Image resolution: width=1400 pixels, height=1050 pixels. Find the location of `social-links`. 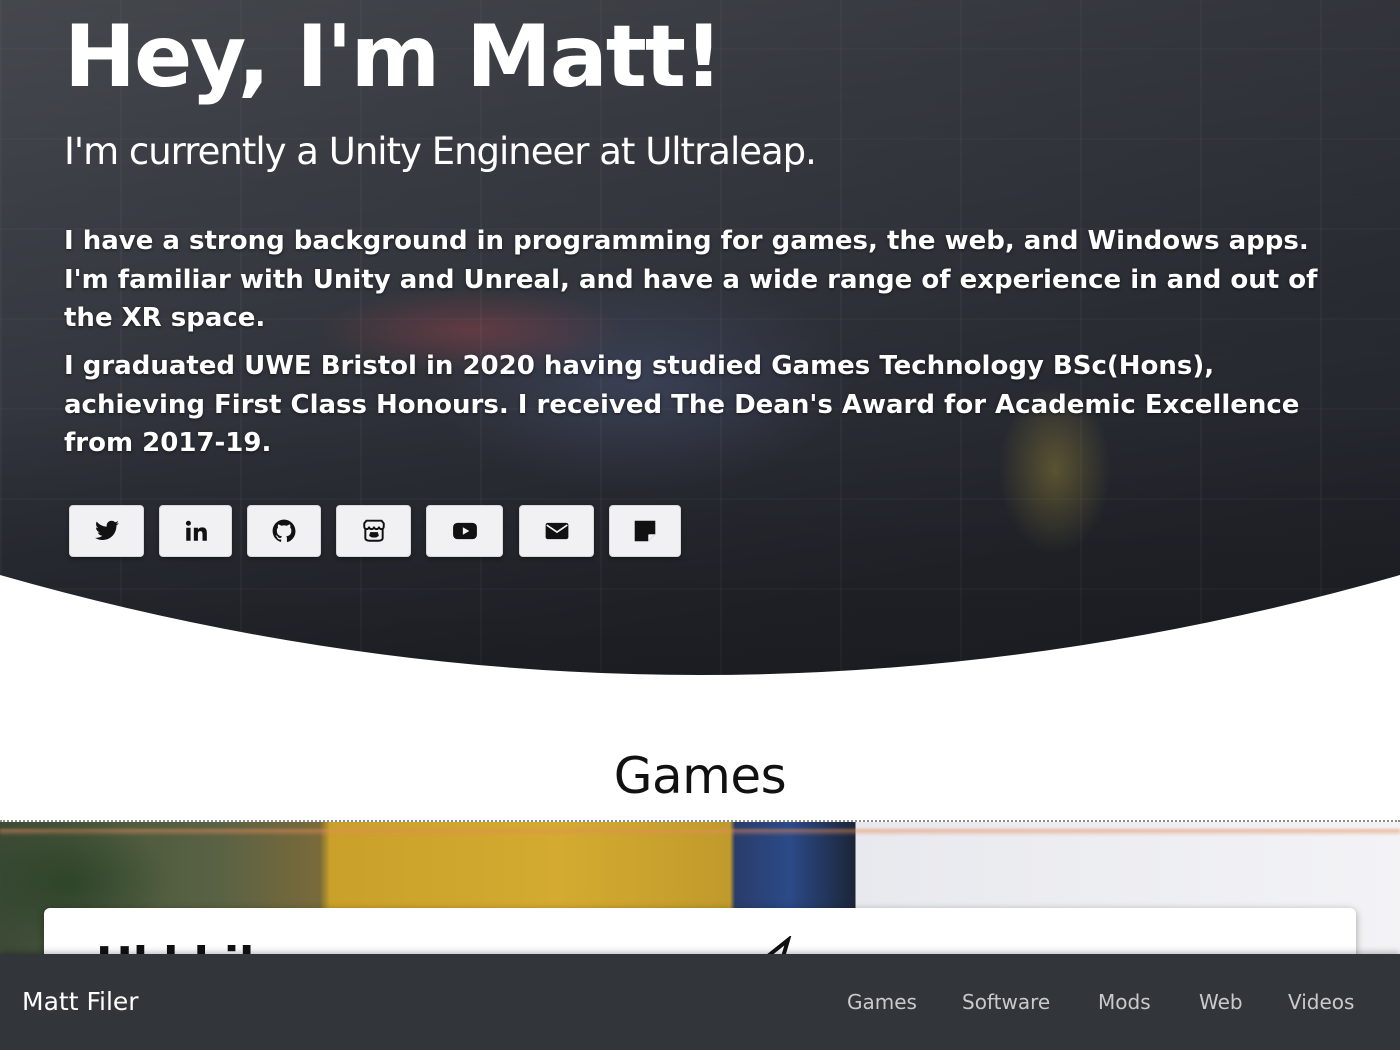

social-links is located at coordinates (700, 532).